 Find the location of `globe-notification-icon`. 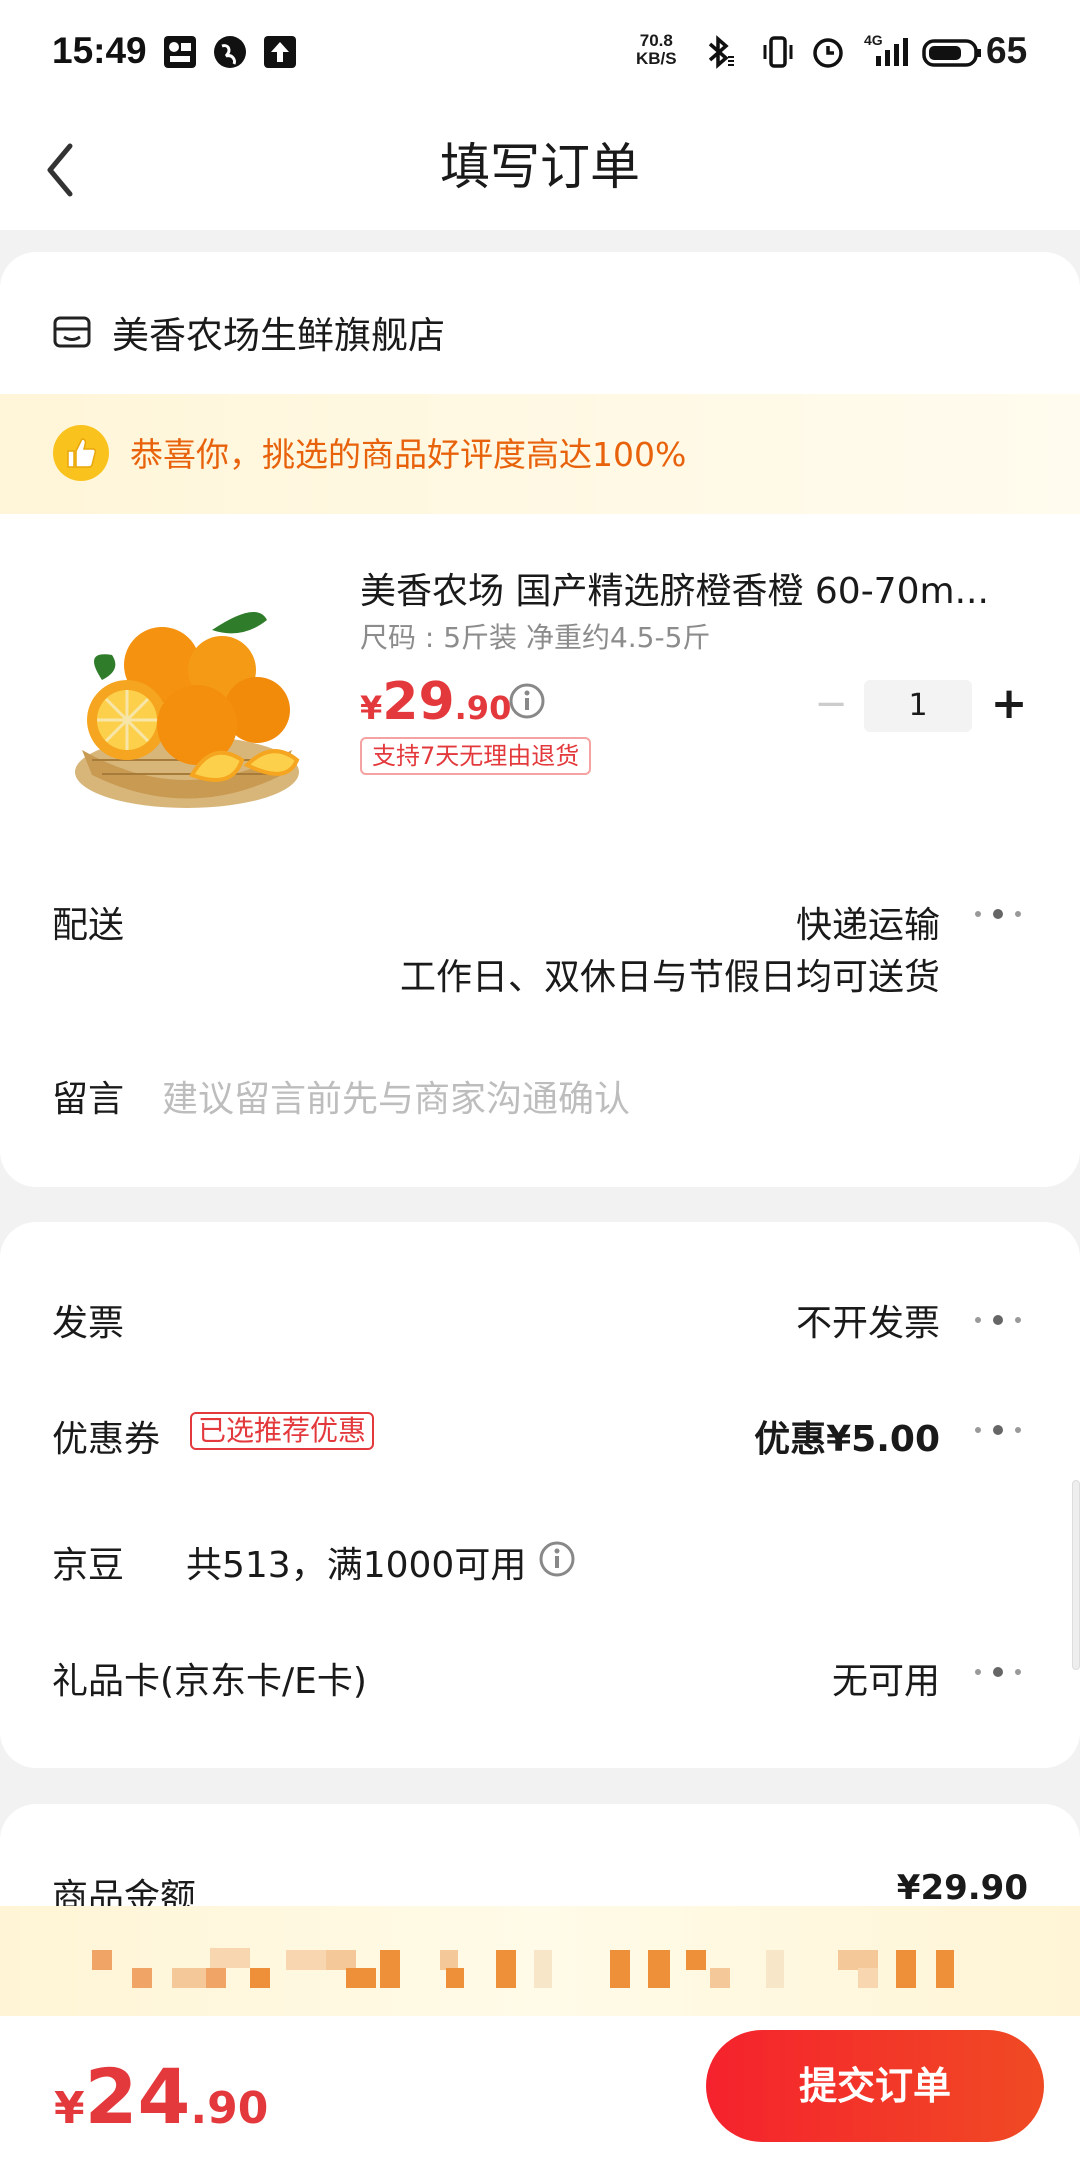

globe-notification-icon is located at coordinates (230, 52).